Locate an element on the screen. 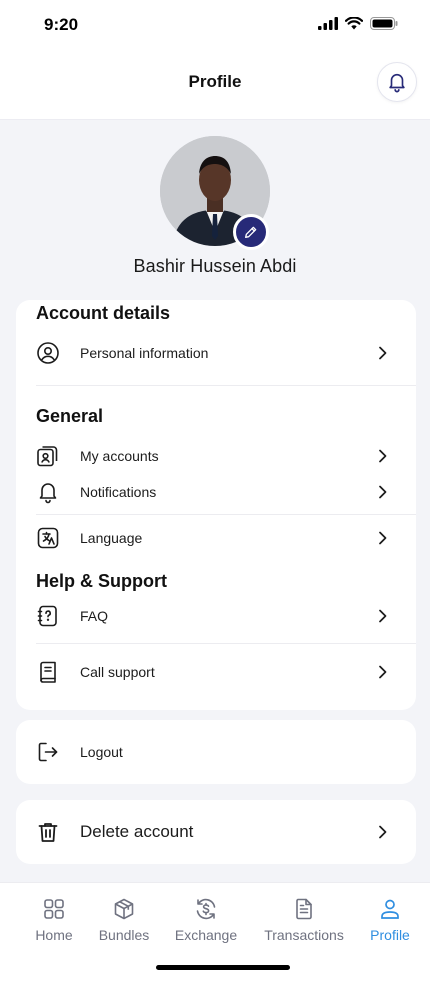 The image size is (430, 994). menu-item-label: Call support is located at coordinates (117, 672).